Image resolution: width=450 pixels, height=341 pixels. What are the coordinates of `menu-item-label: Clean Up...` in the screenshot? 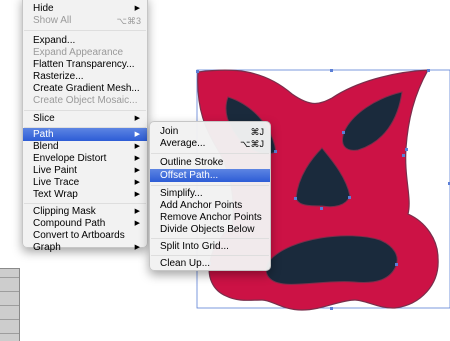 It's located at (185, 263).